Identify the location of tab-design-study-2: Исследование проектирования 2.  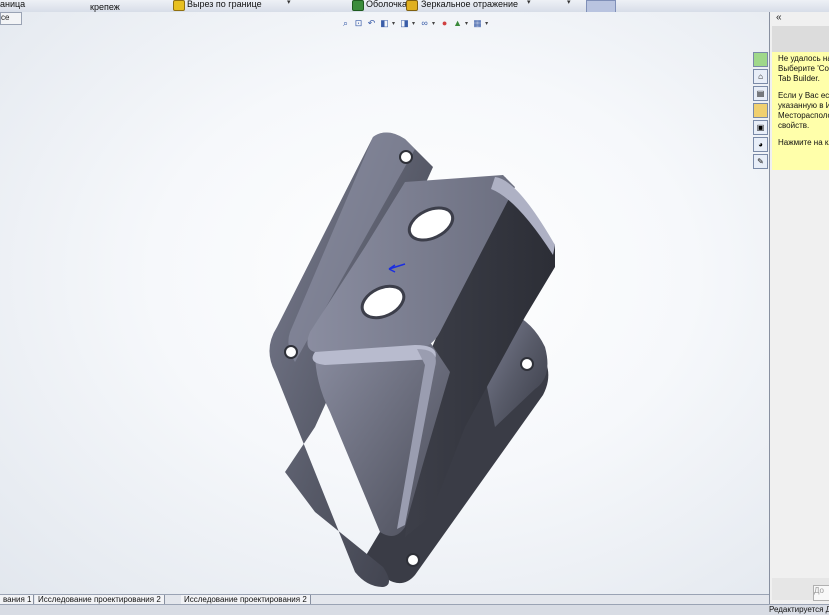
(100, 599).